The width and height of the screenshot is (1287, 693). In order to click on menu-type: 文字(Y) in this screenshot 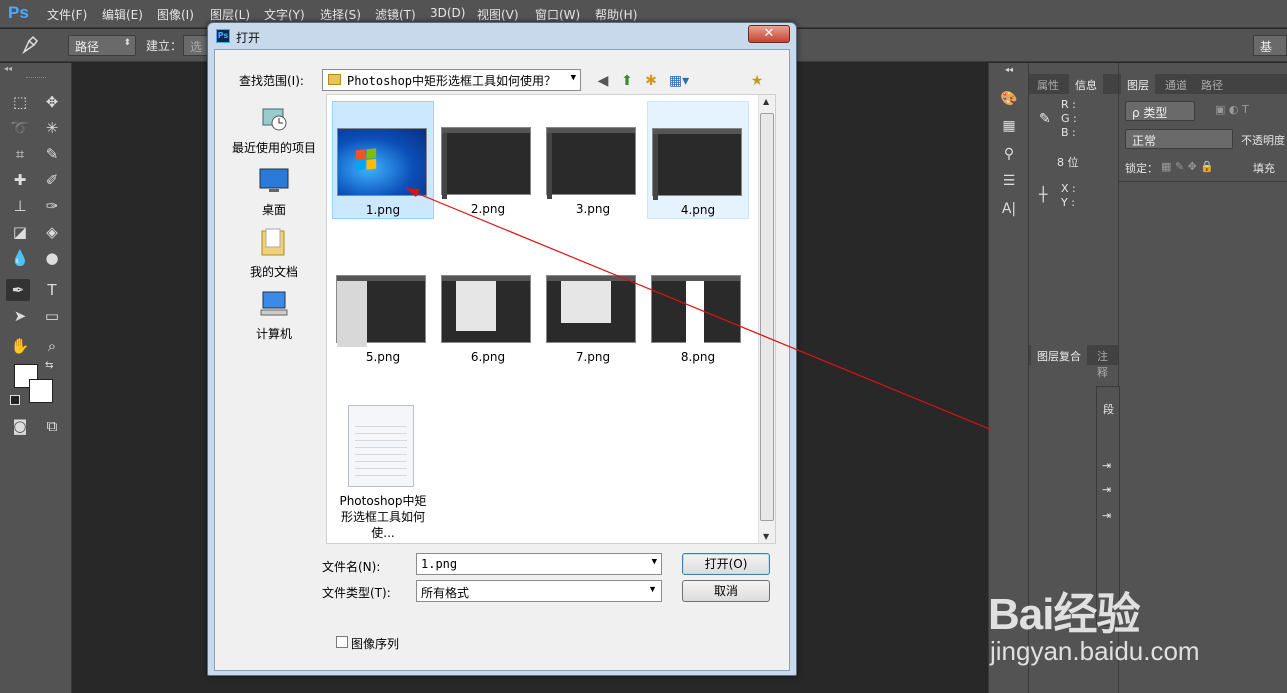, I will do `click(284, 14)`.